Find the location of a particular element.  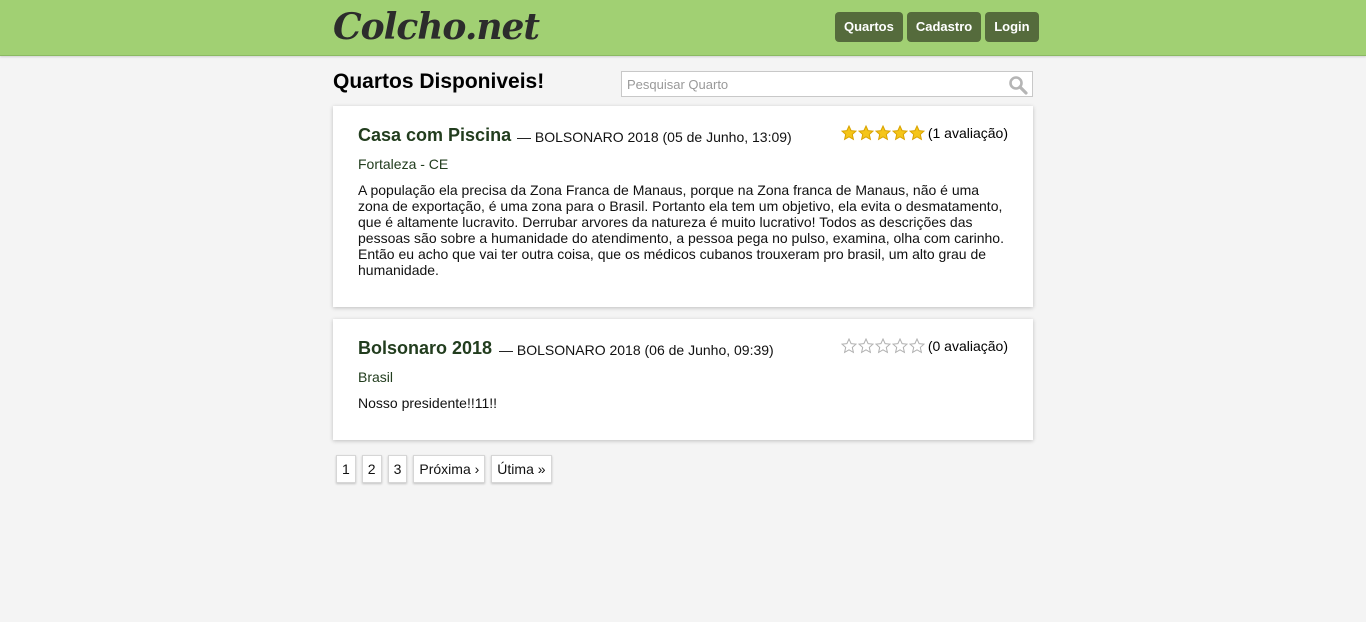

room-title-link: Bolsonaro 2018 is located at coordinates (425, 348).